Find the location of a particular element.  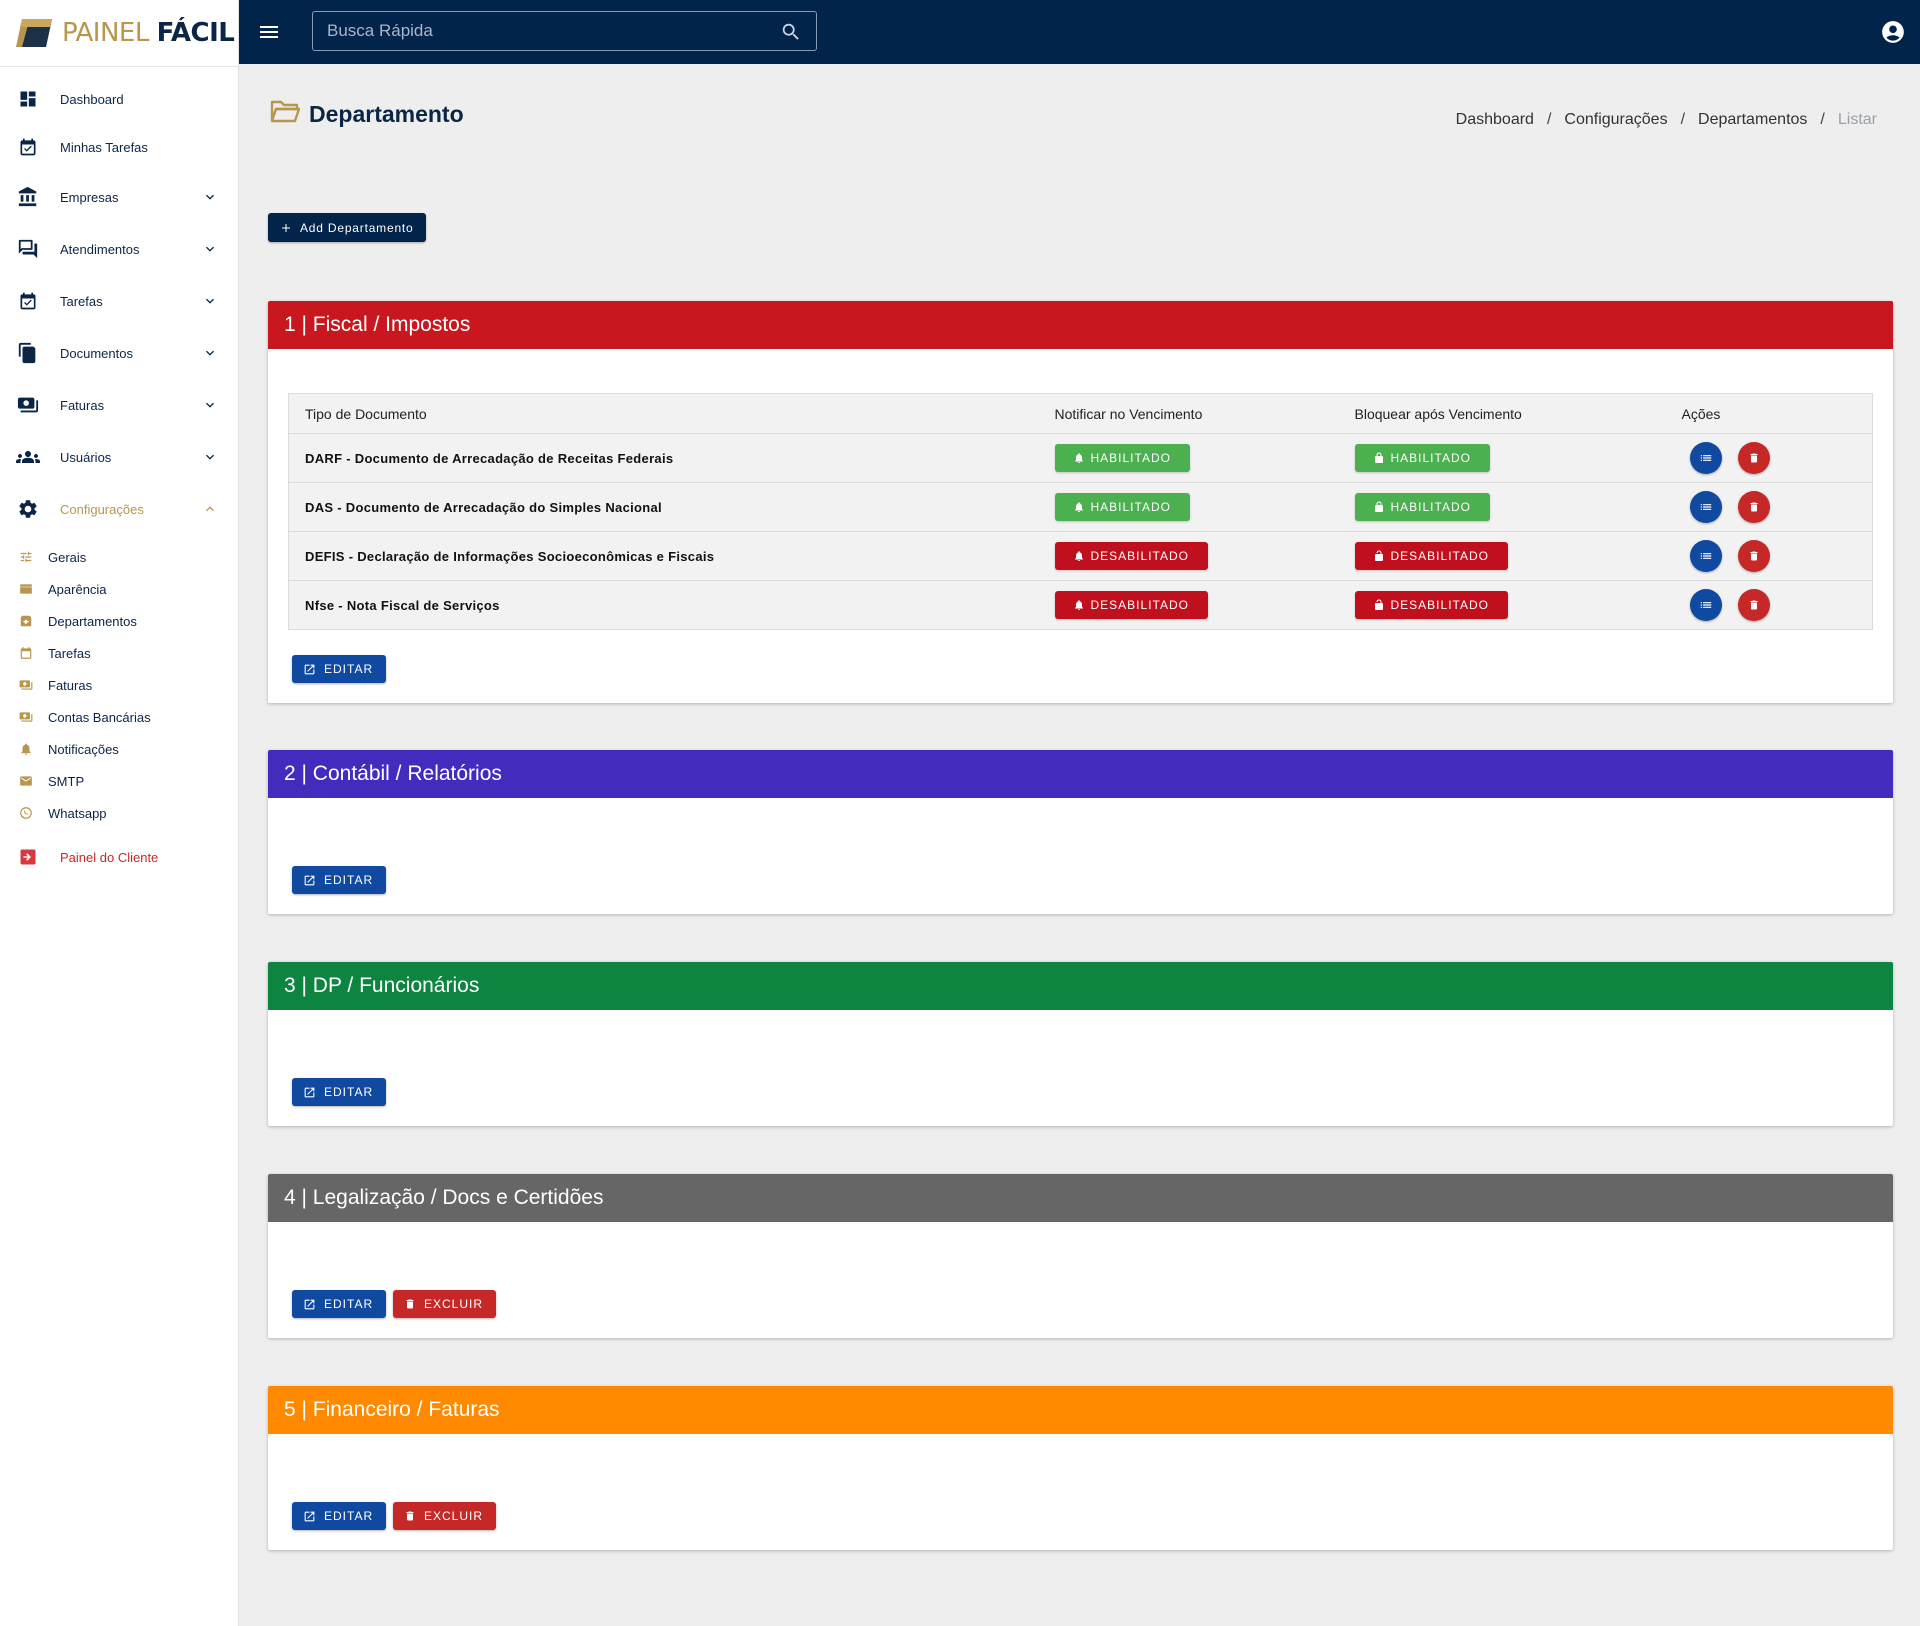

topbar is located at coordinates (1079, 32).